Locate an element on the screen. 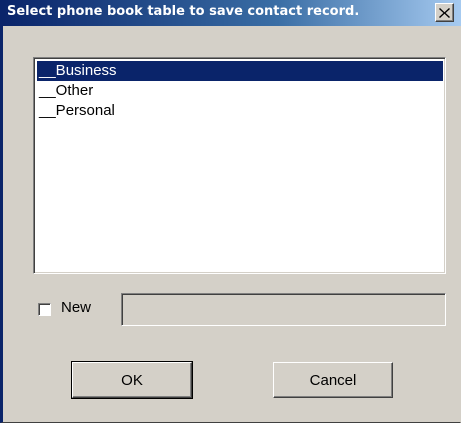 The height and width of the screenshot is (423, 461). list-item-personal: __Personal is located at coordinates (240, 111).